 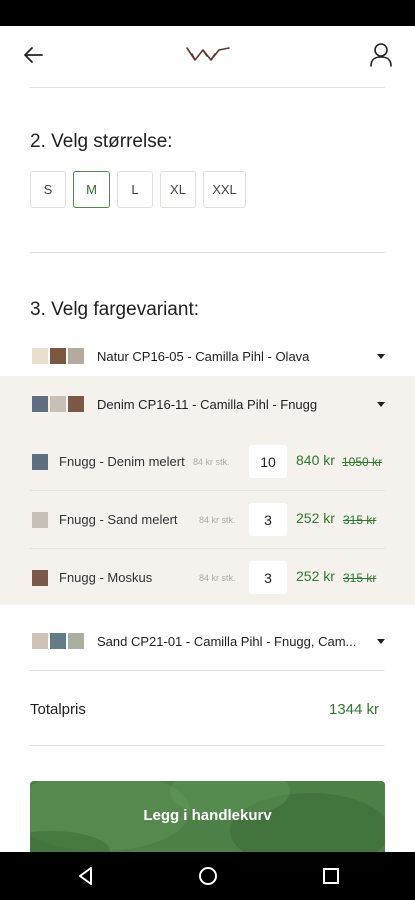 I want to click on variant-name: Denim CP16-11 - Camilla Pihl - Fnugg, so click(x=207, y=404).